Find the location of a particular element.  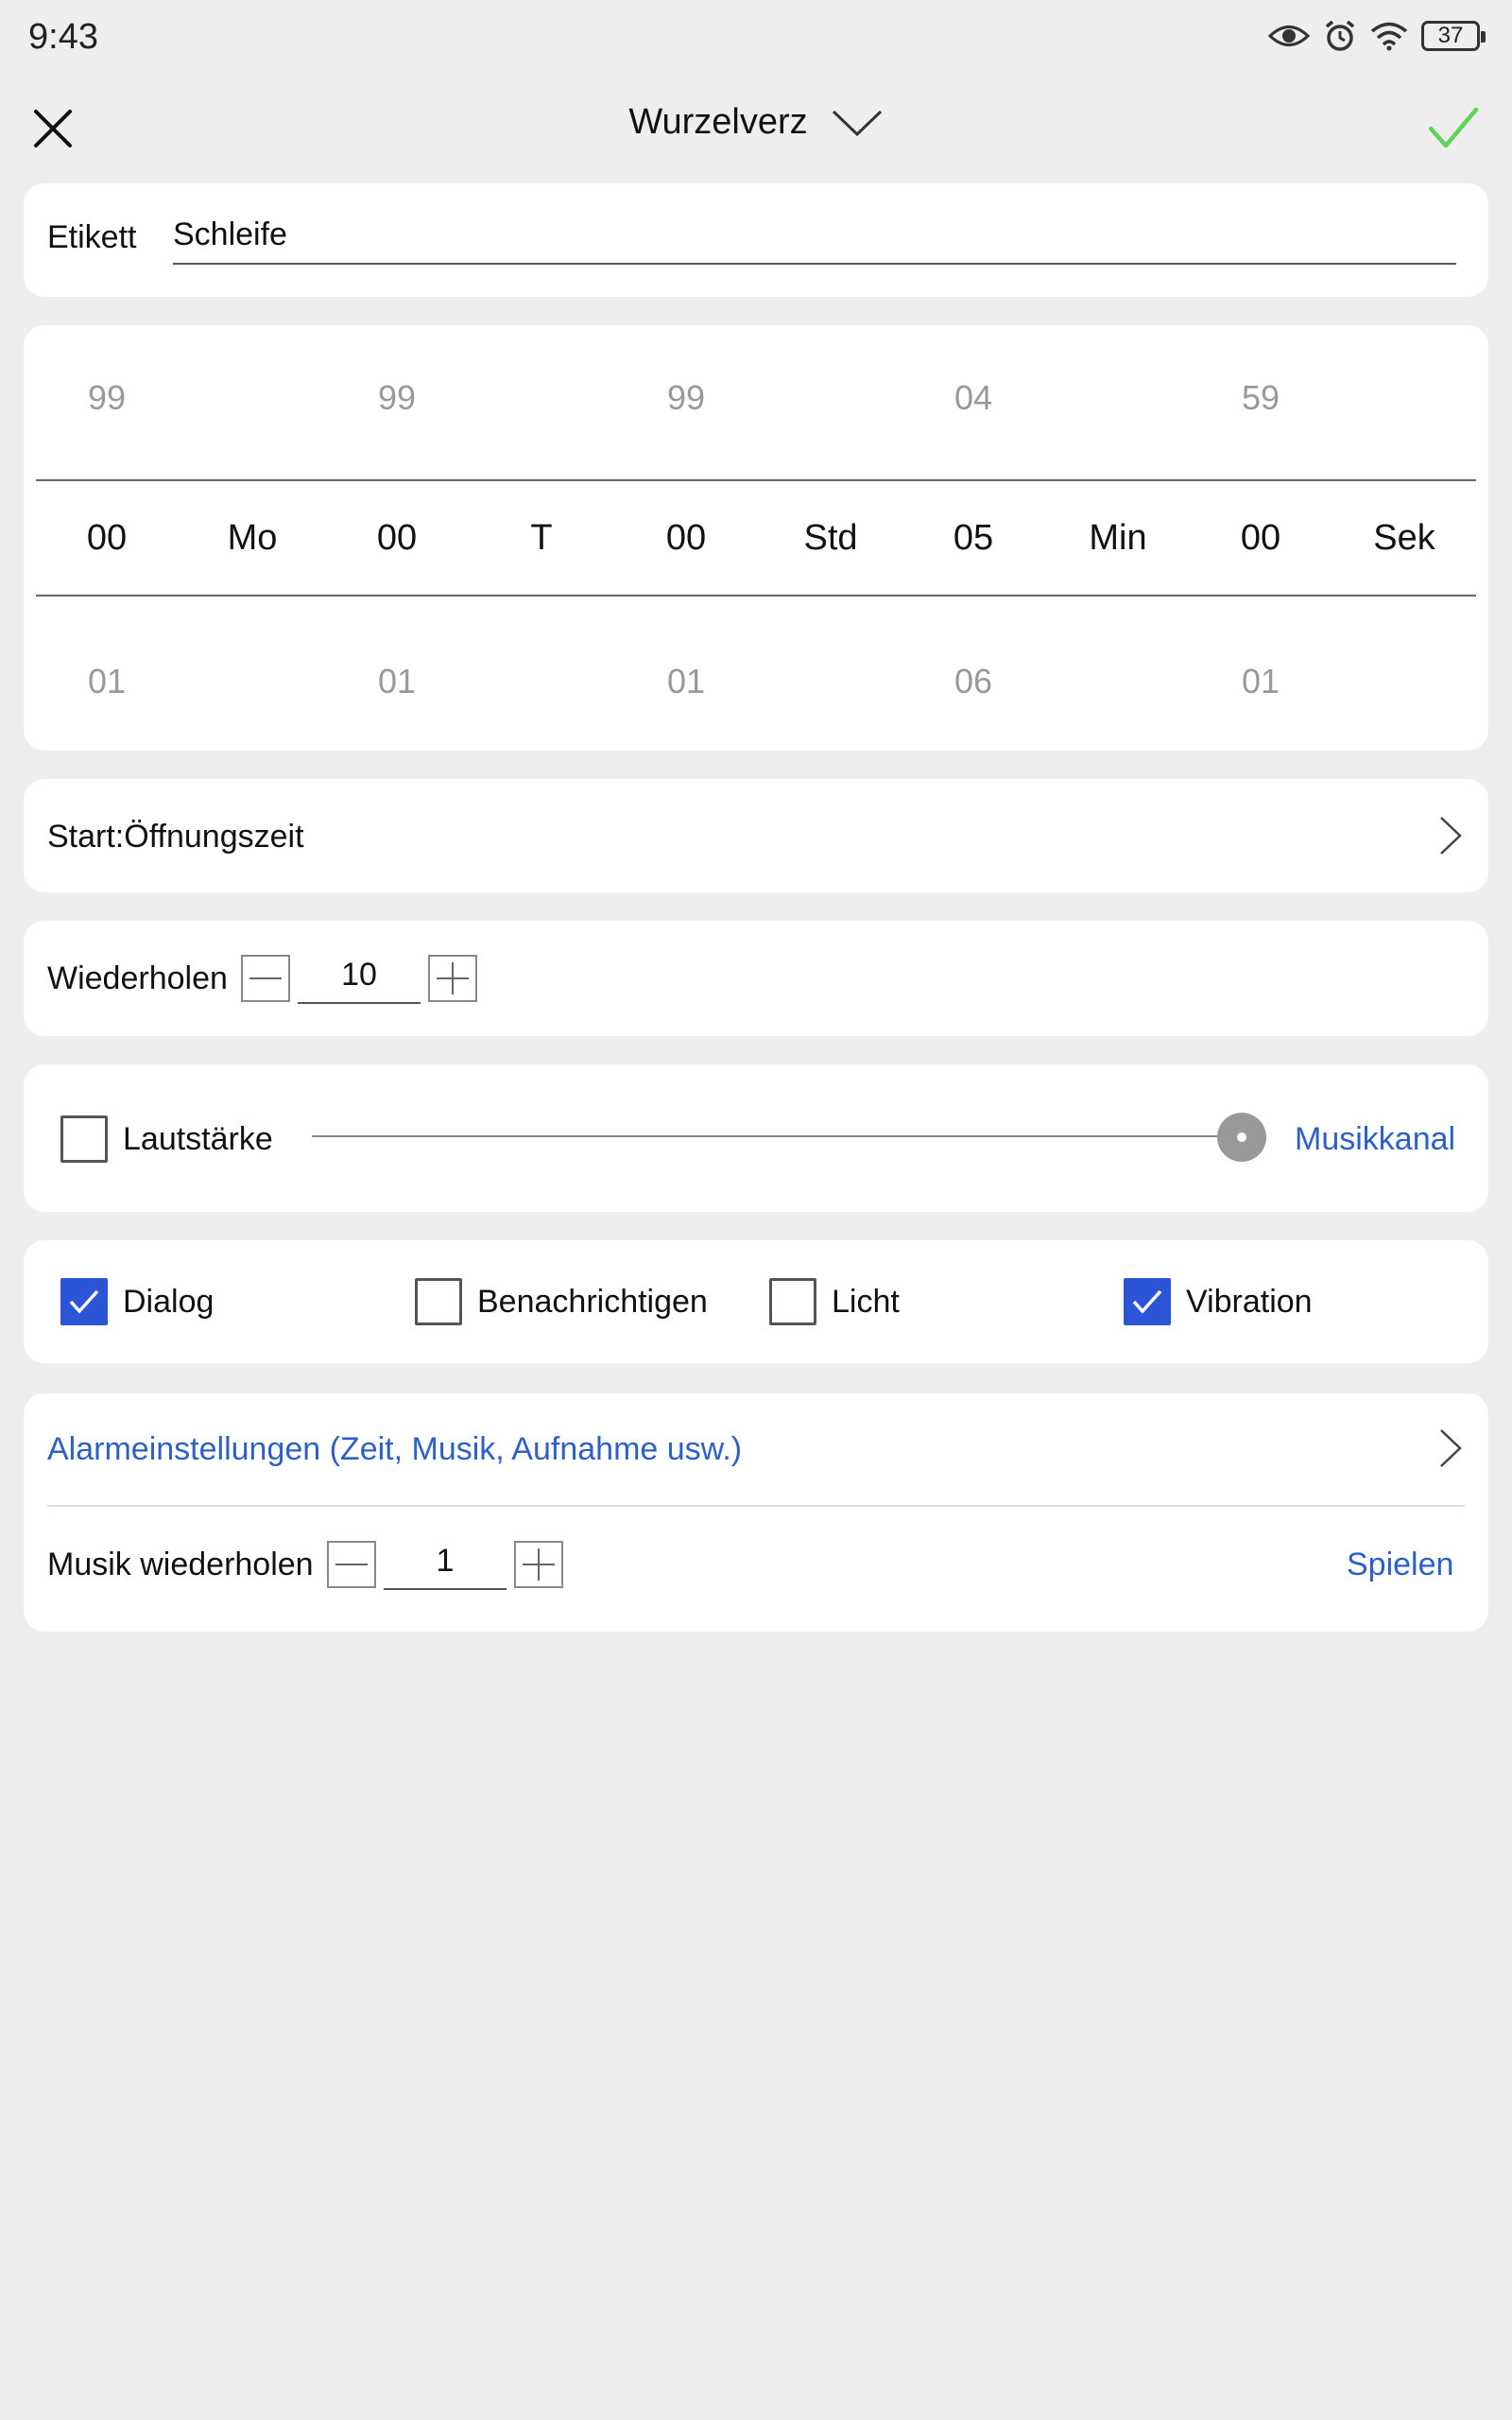

alarm-divider is located at coordinates (756, 1506).